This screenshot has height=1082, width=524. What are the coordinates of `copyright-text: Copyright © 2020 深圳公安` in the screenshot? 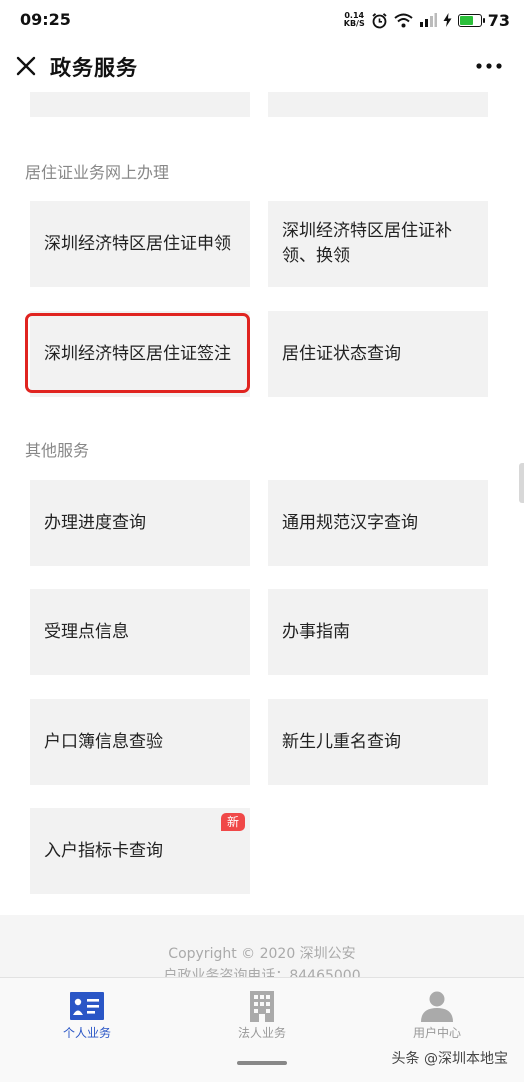 It's located at (262, 954).